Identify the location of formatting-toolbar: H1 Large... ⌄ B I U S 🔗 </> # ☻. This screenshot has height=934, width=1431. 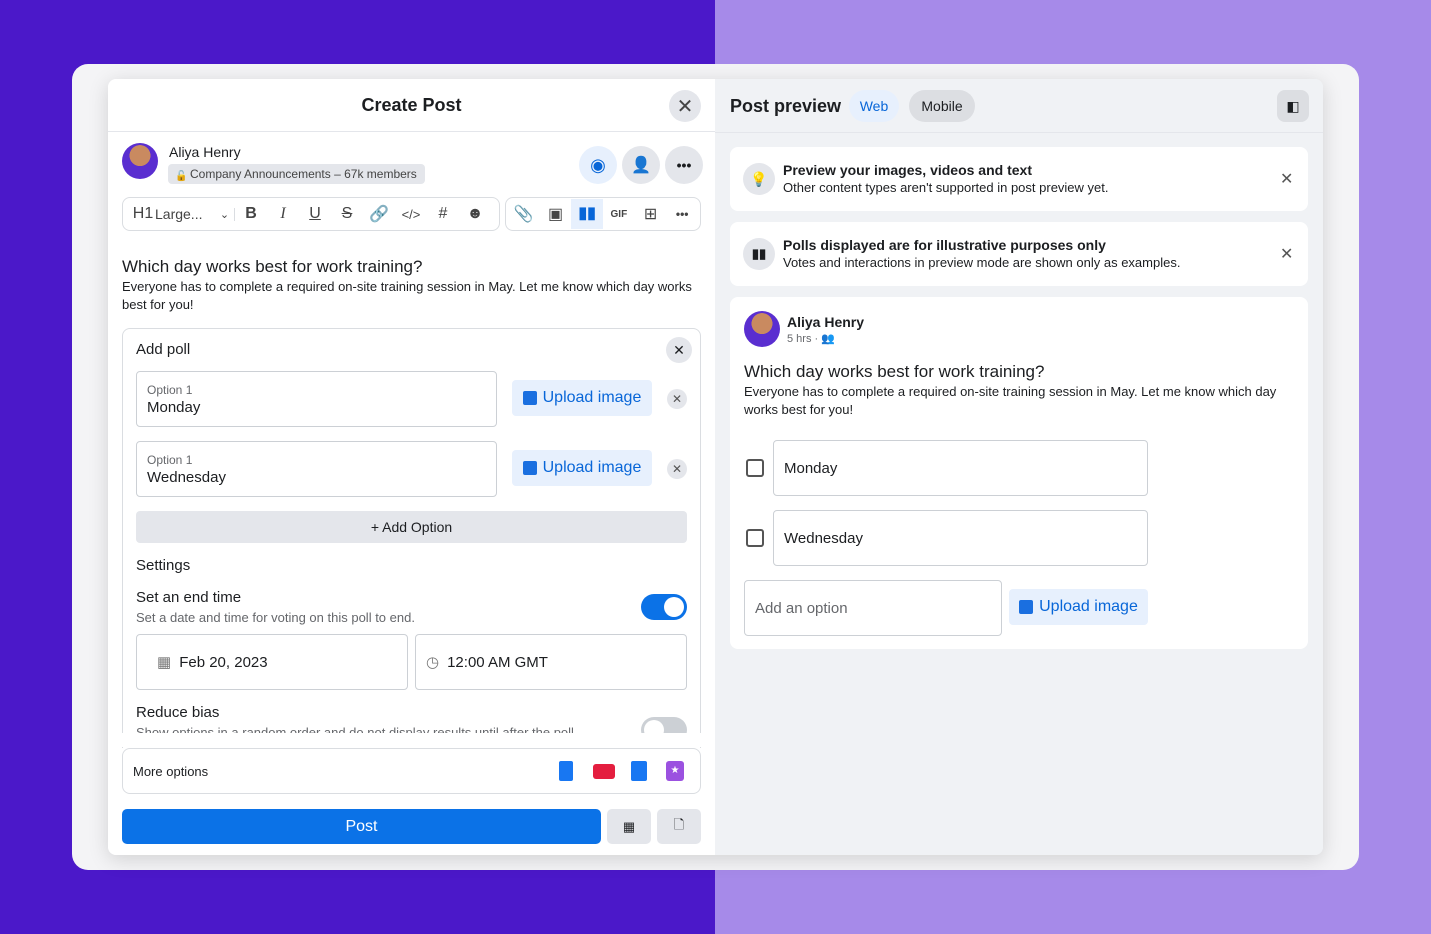
(311, 214).